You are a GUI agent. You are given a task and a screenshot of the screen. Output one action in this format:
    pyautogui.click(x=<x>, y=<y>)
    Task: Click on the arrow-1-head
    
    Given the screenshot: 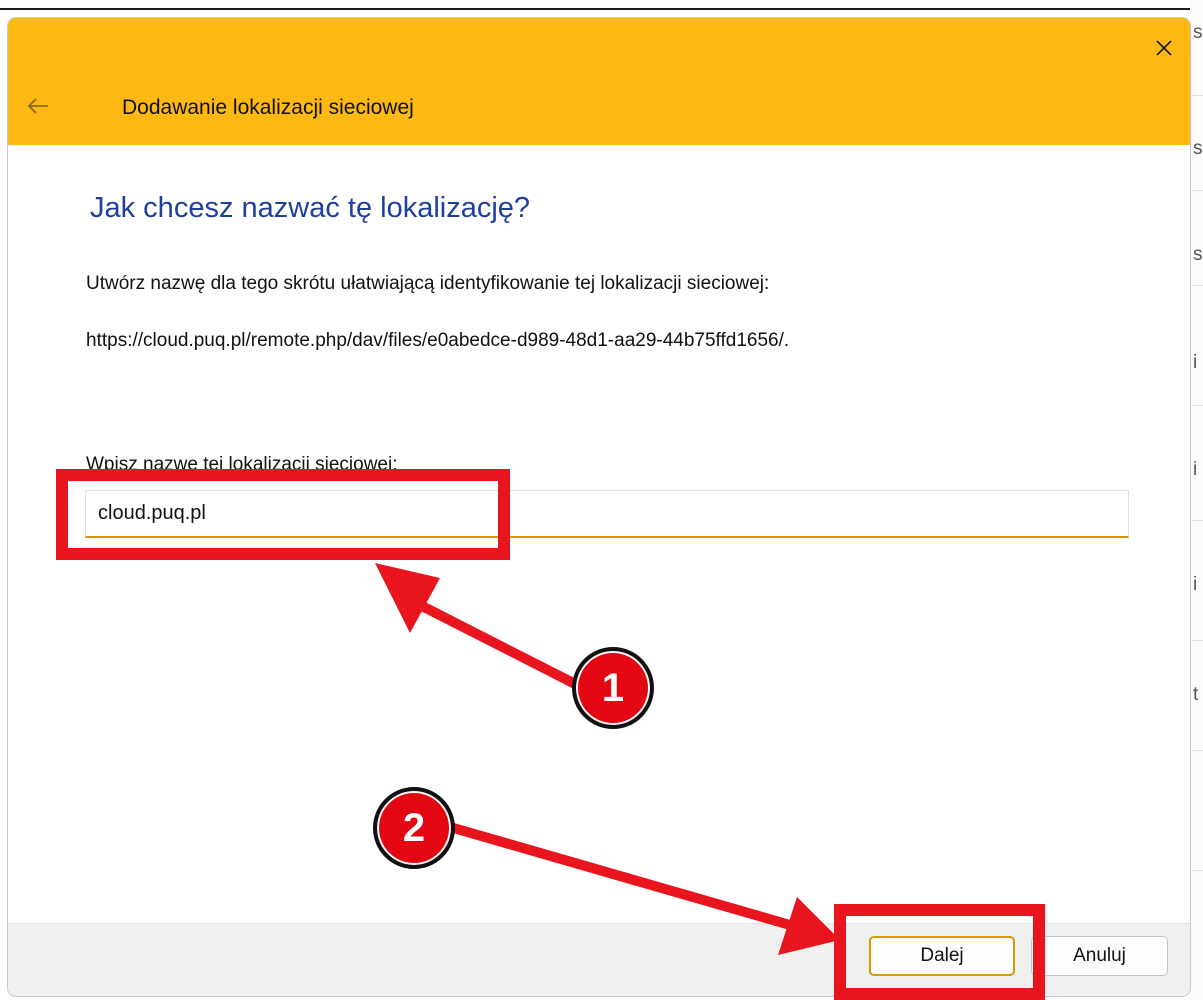 What is the action you would take?
    pyautogui.click(x=407, y=598)
    